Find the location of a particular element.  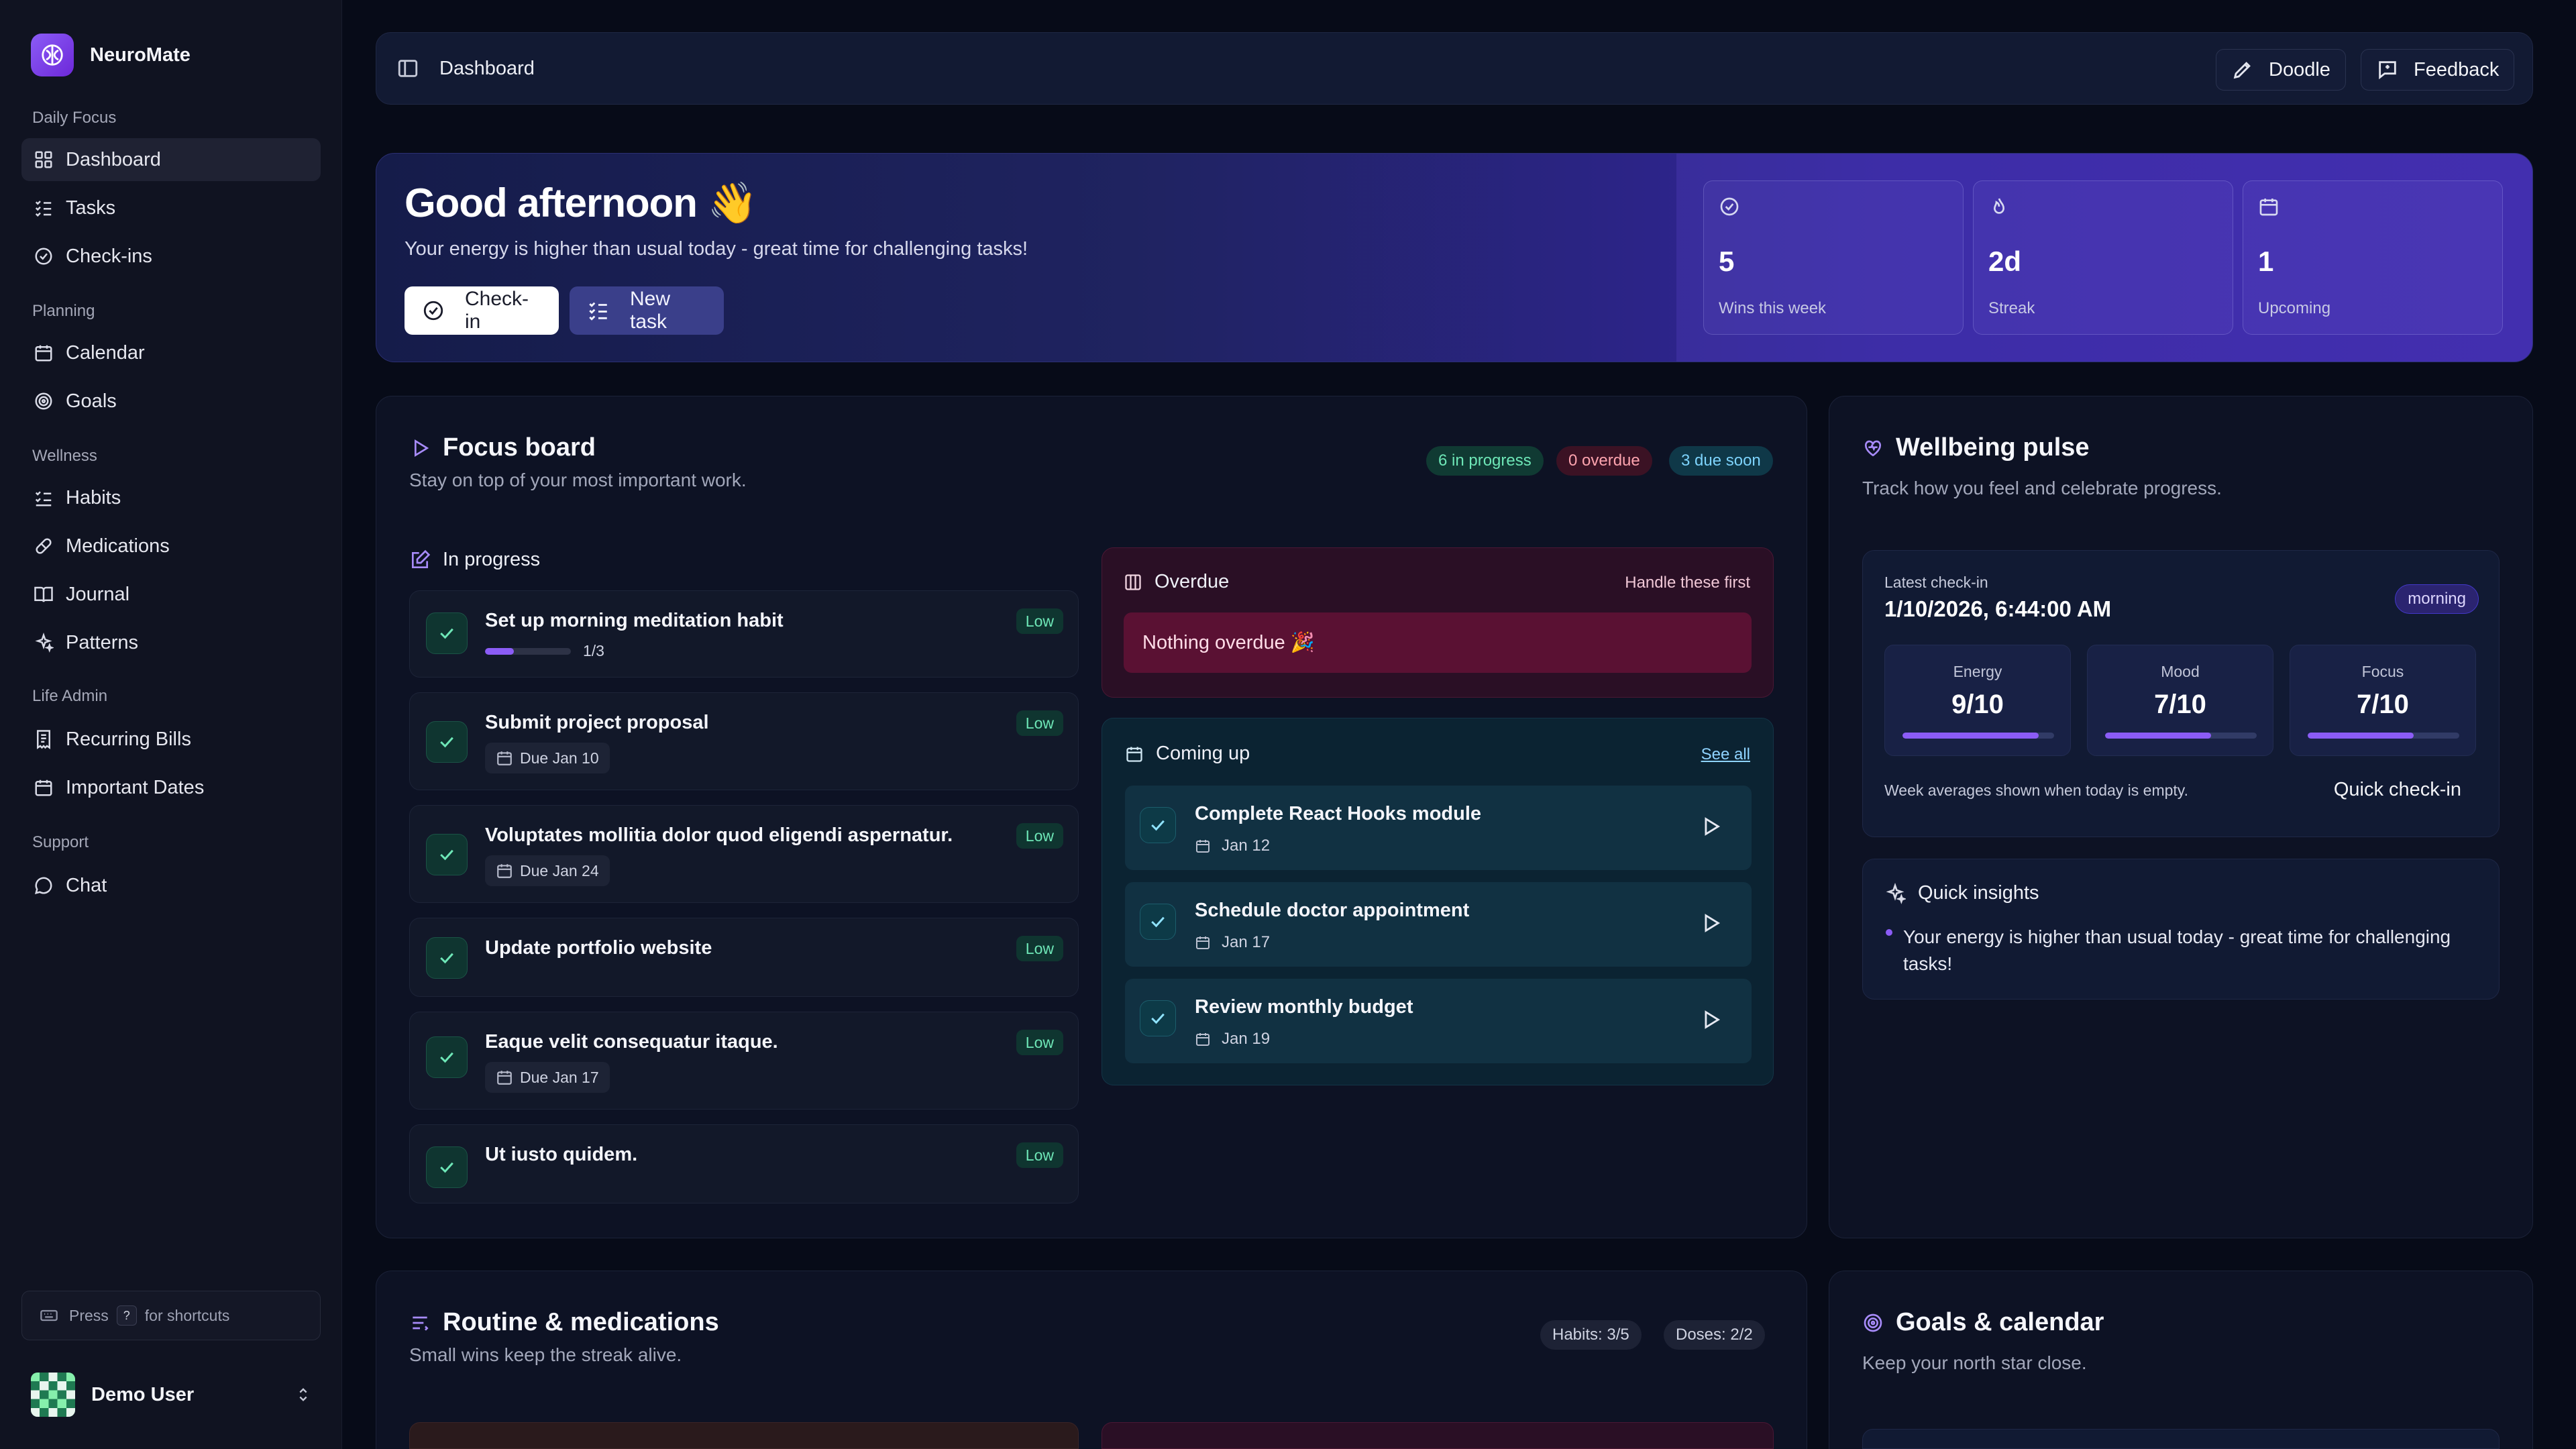

sidebar-item-recurring-bills: Recurring Bills is located at coordinates (171, 739).